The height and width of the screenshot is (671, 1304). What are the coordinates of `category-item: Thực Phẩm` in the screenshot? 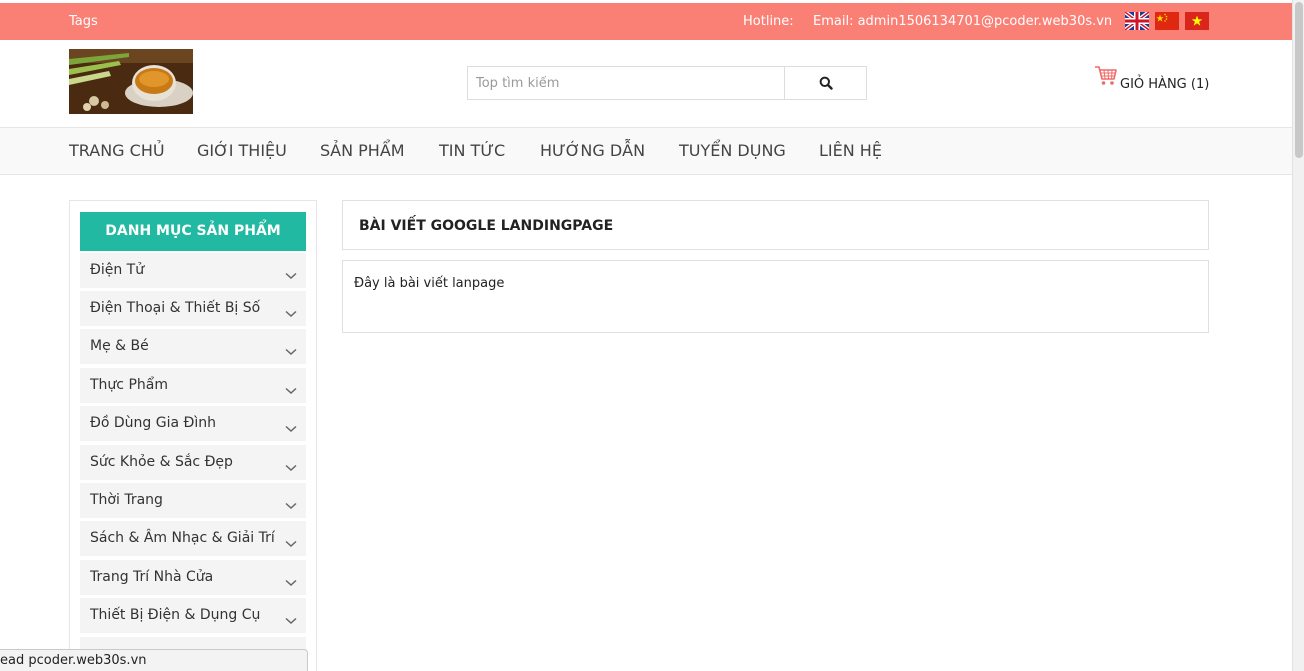 It's located at (193, 385).